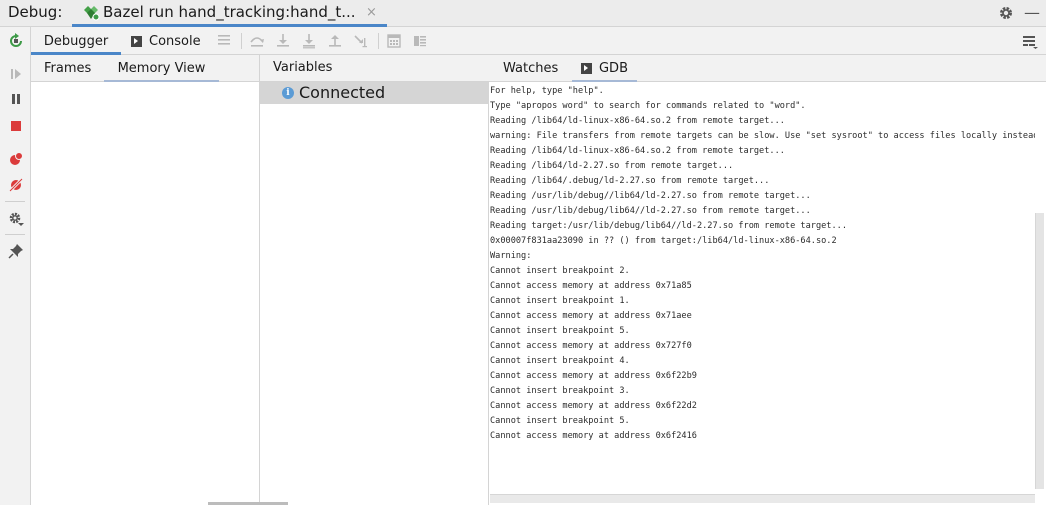  Describe the element at coordinates (593, 436) in the screenshot. I see `console-line: Cannot access memory at address 0x6f2416` at that location.